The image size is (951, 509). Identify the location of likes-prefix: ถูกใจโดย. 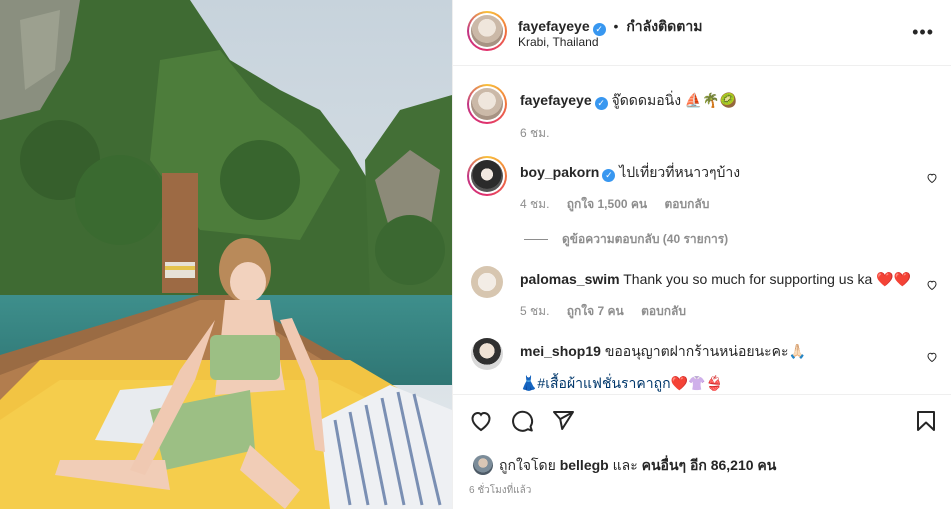
(527, 465).